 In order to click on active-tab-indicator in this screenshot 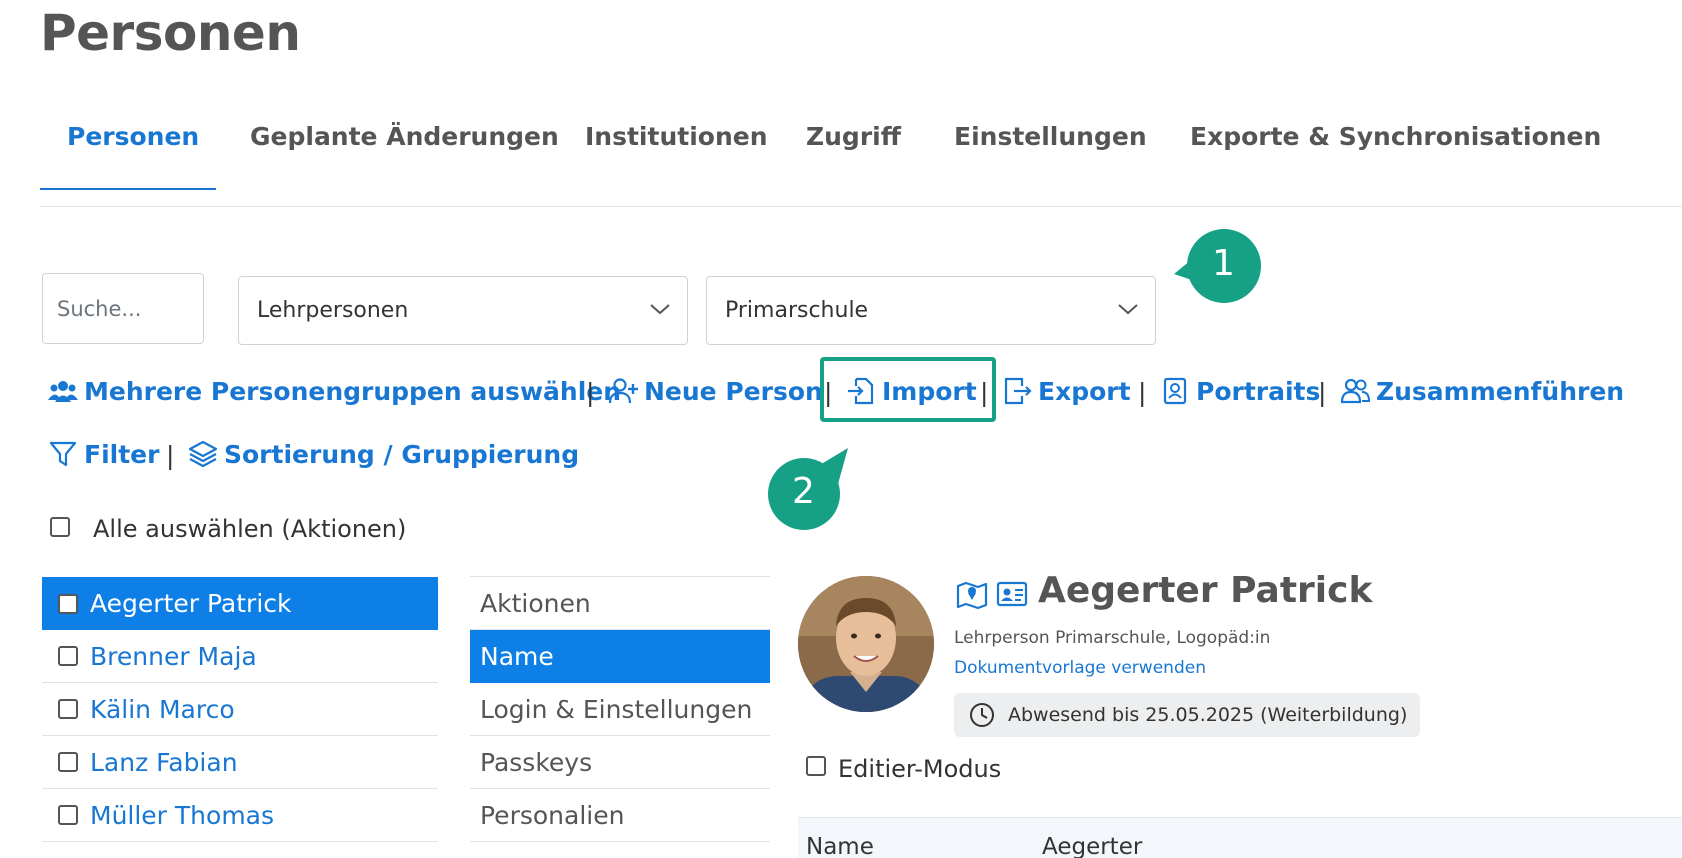, I will do `click(128, 189)`.